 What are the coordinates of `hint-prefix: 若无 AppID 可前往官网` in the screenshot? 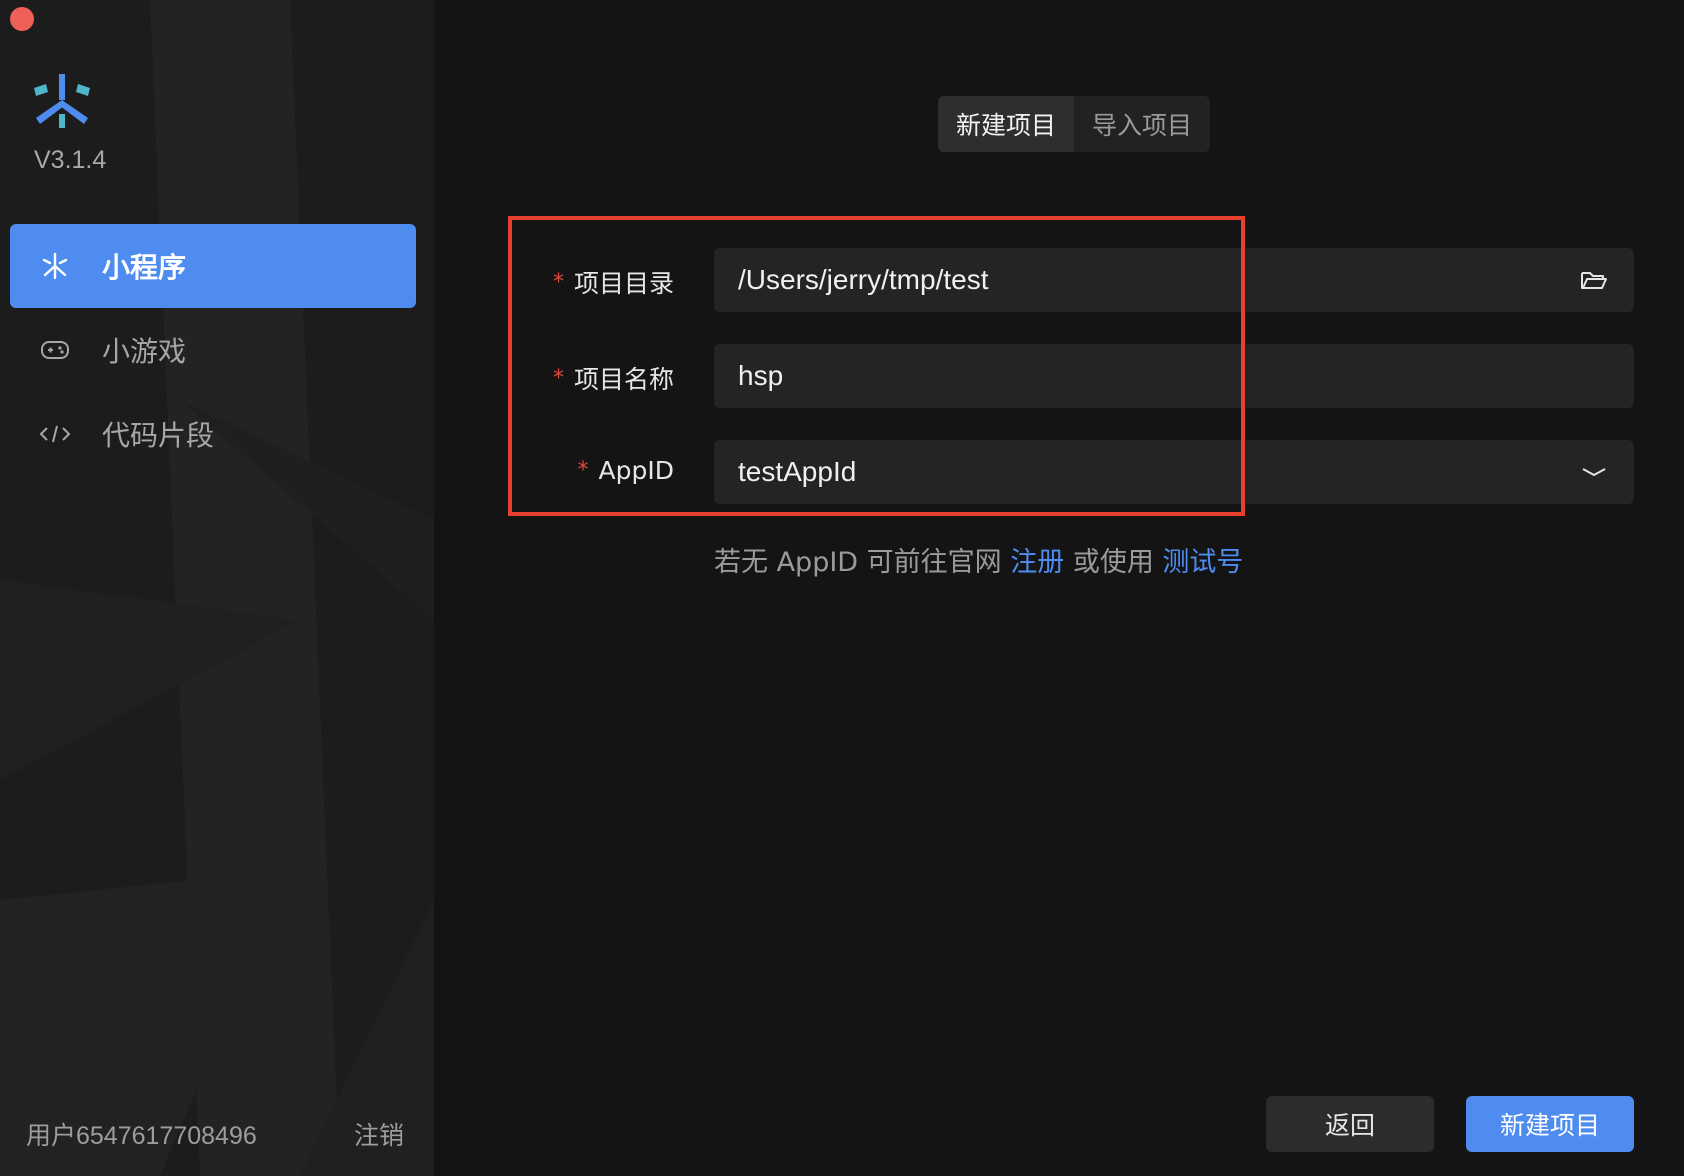 It's located at (862, 562).